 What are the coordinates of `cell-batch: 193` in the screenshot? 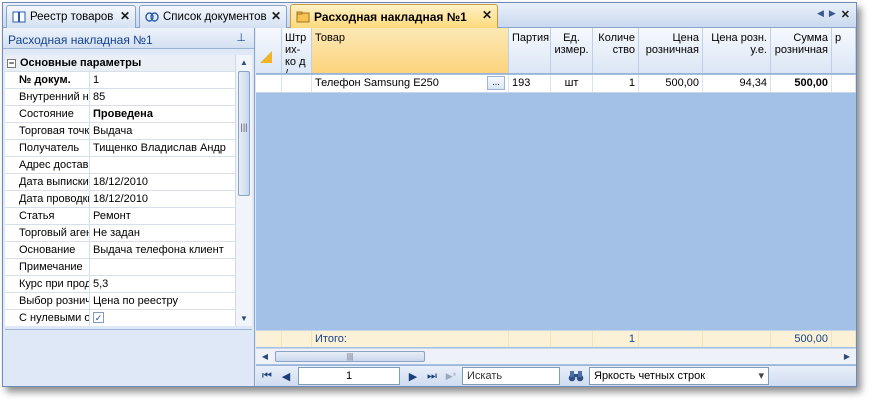 It's located at (530, 83).